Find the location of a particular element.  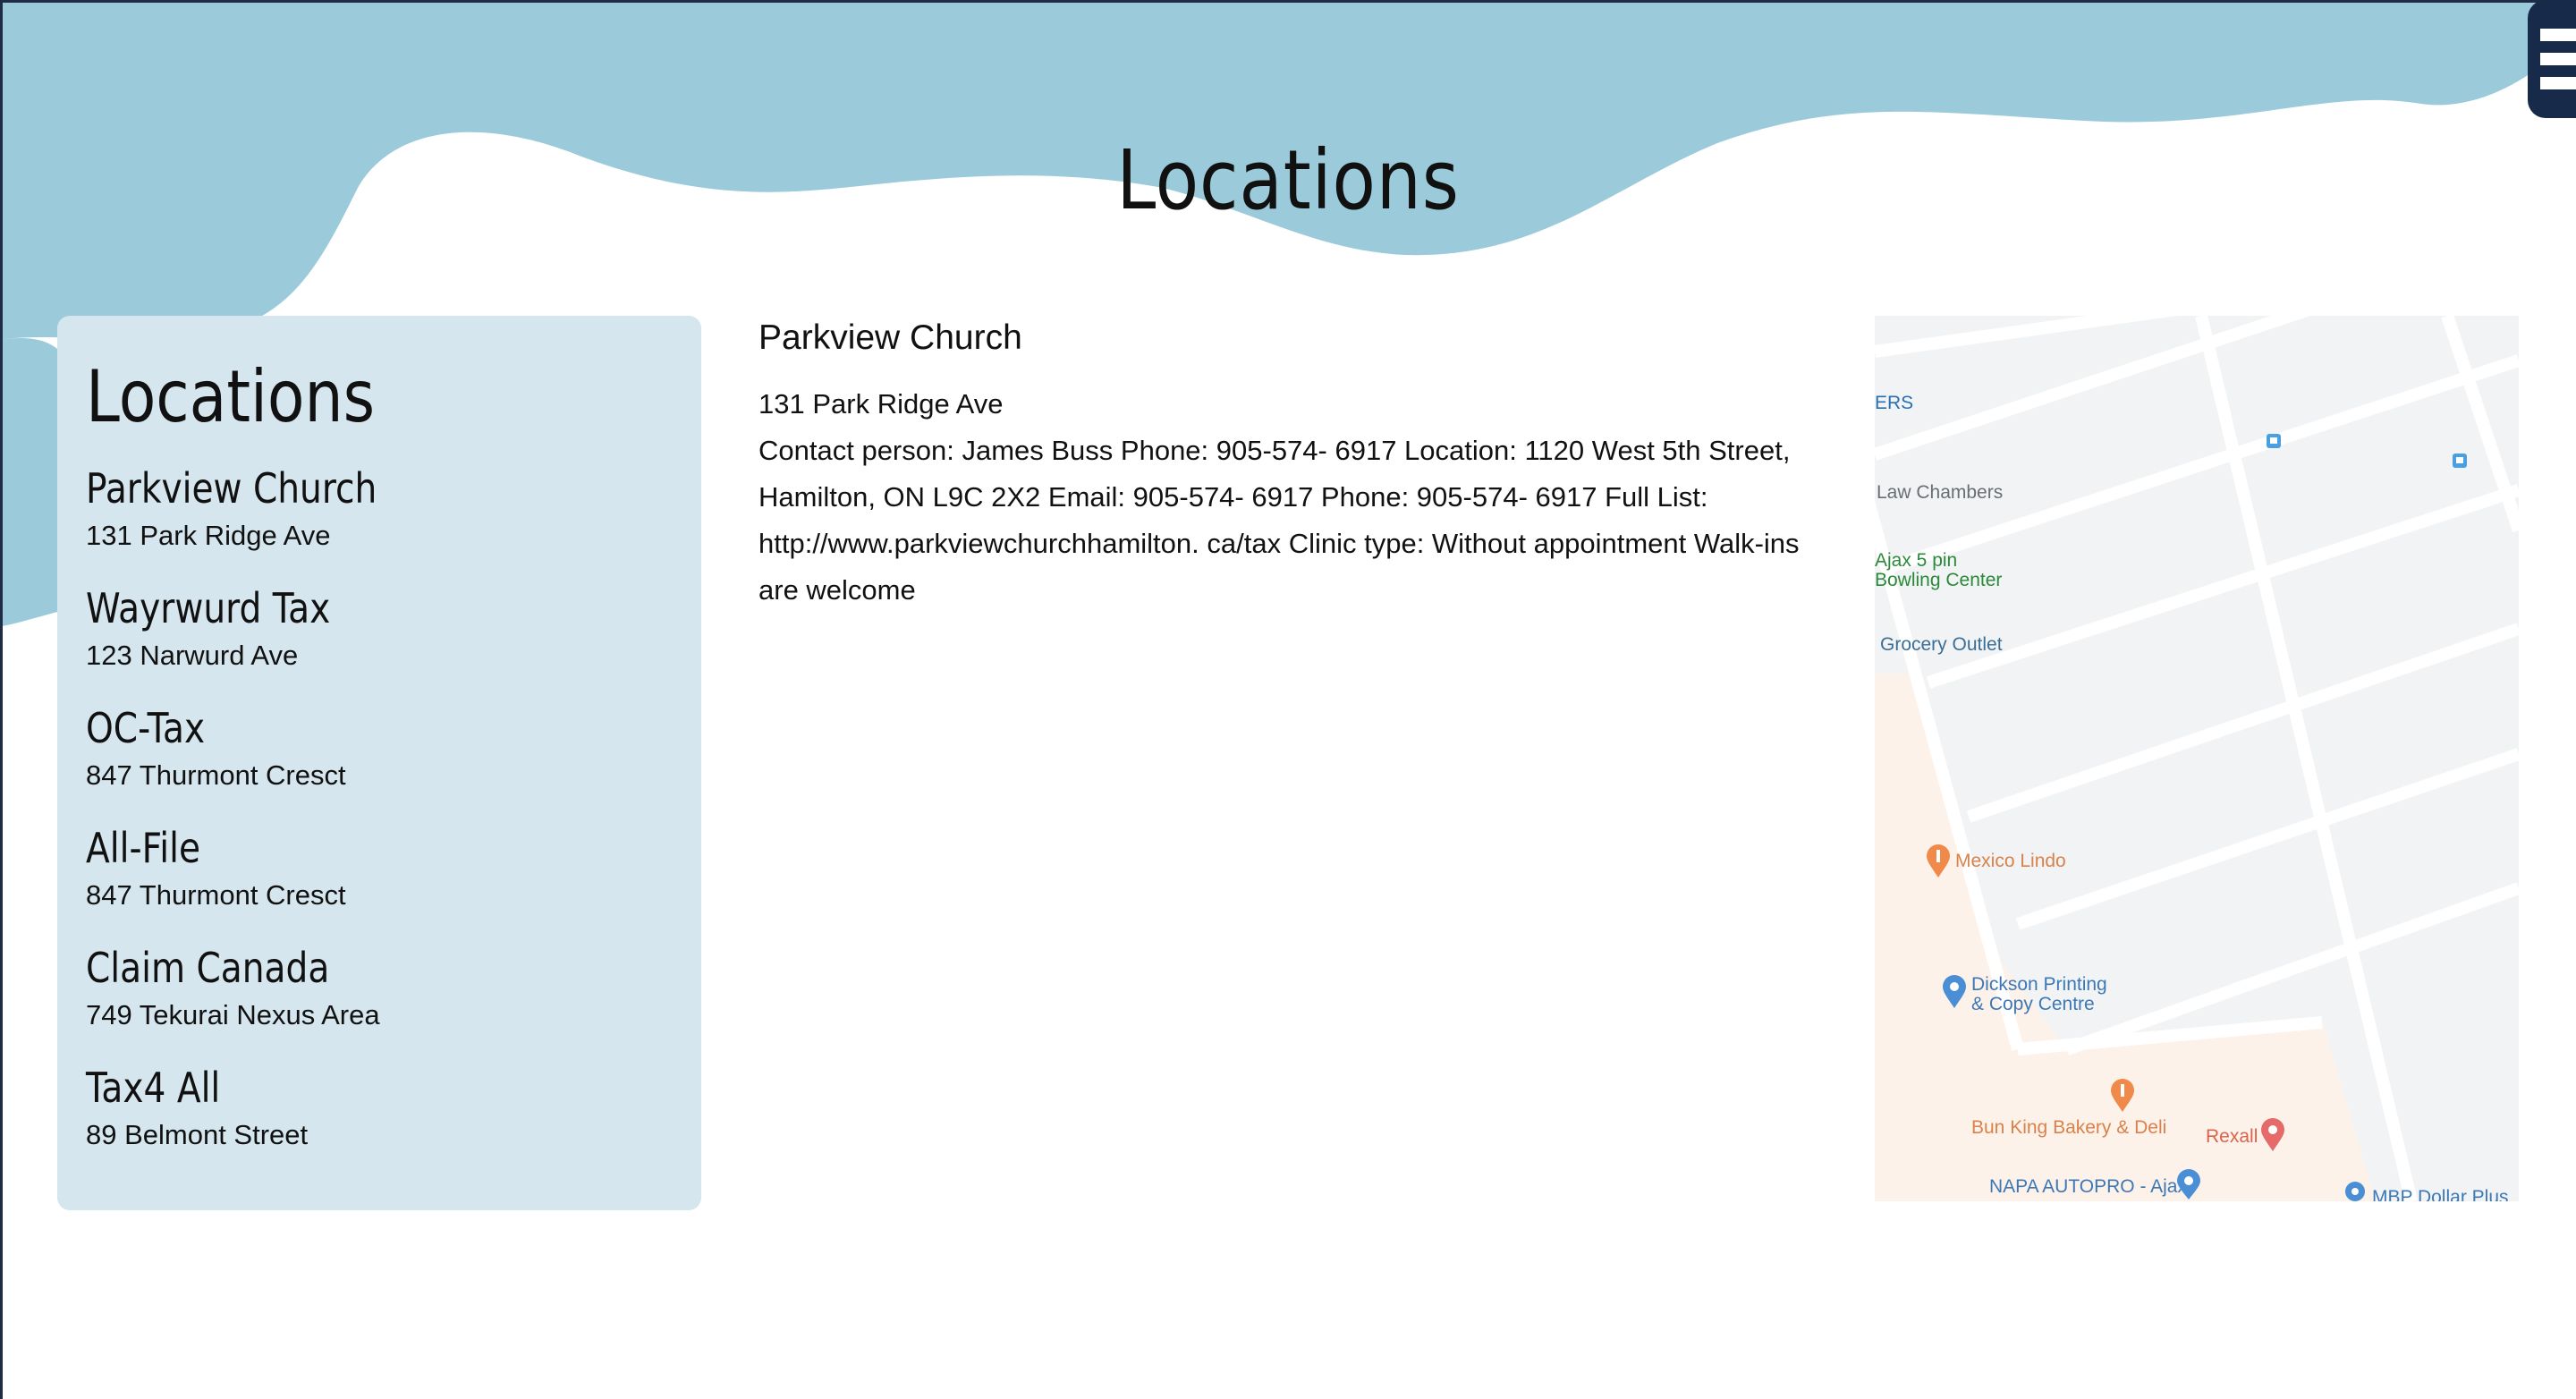

top-border is located at coordinates (1288, 1).